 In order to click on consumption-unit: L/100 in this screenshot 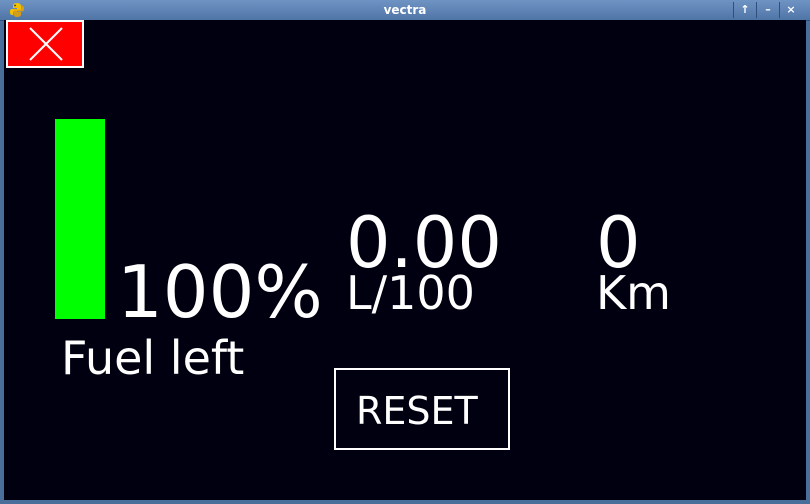, I will do `click(410, 293)`.